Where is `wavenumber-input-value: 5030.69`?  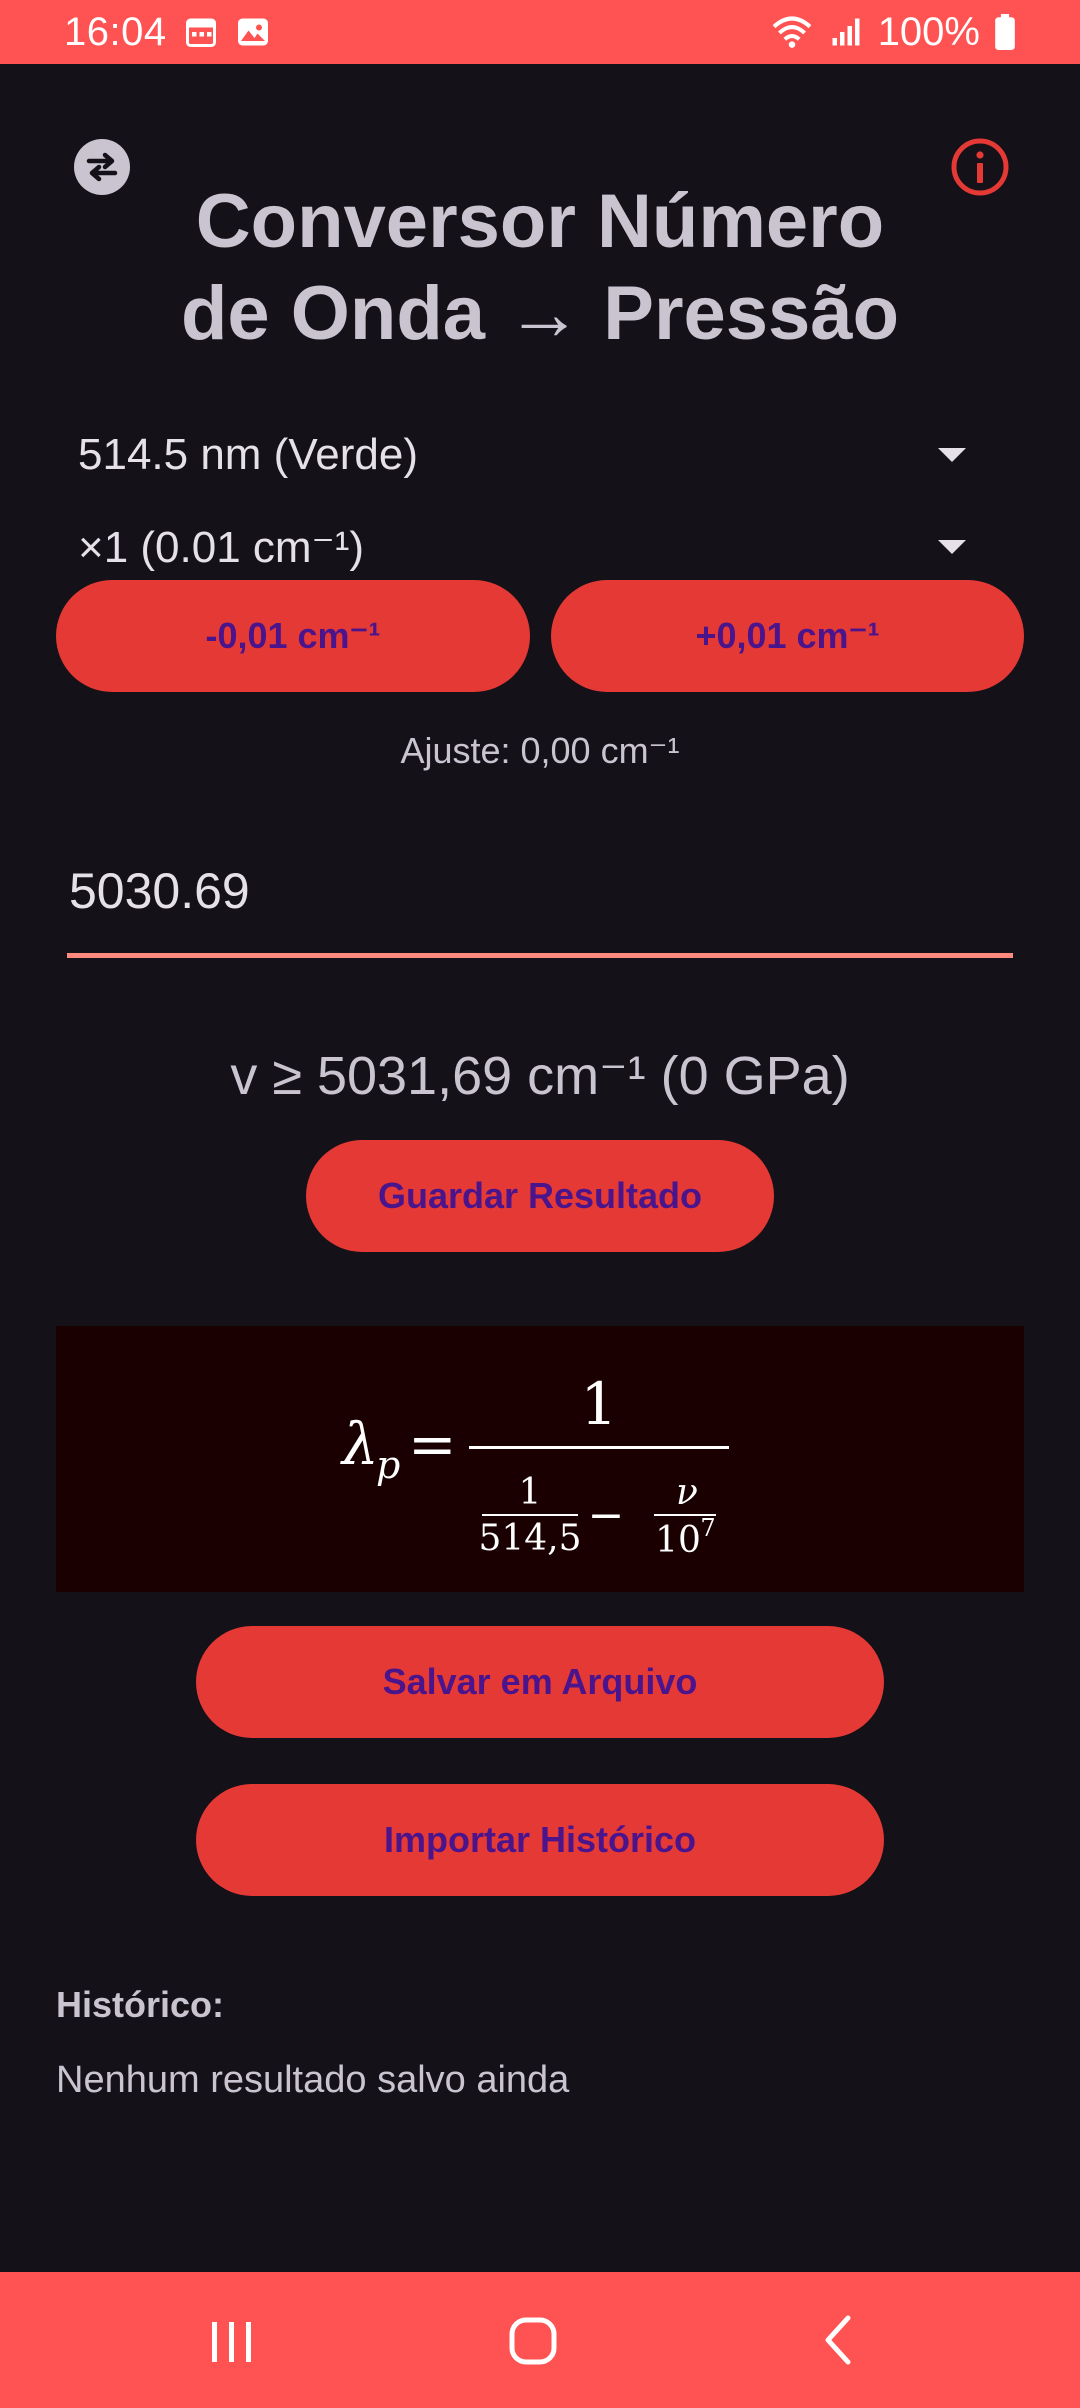
wavenumber-input-value: 5030.69 is located at coordinates (159, 891).